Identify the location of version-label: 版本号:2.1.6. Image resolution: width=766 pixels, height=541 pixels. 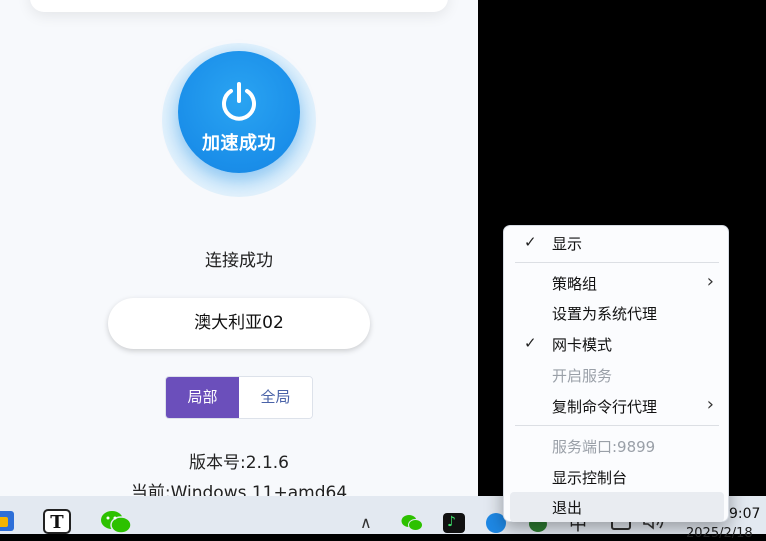
(239, 463).